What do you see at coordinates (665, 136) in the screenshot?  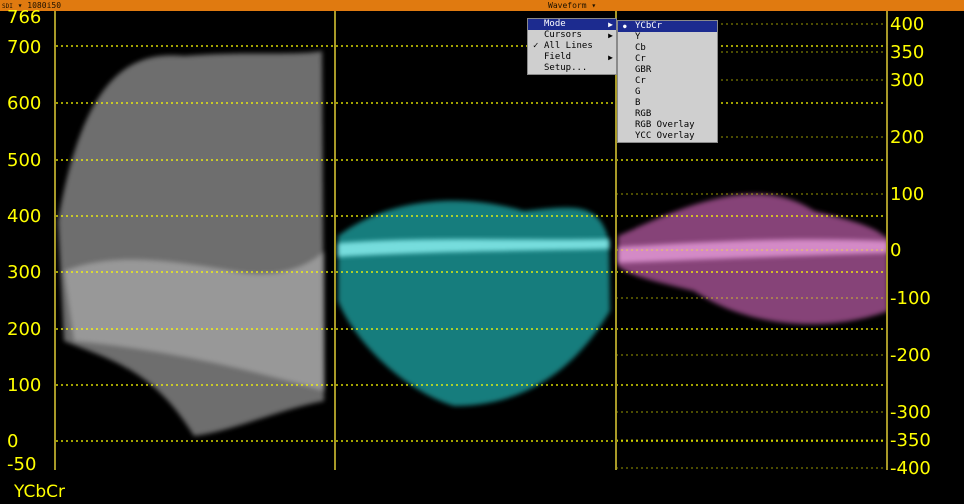 I see `menu-item-label: YCC Overlay` at bounding box center [665, 136].